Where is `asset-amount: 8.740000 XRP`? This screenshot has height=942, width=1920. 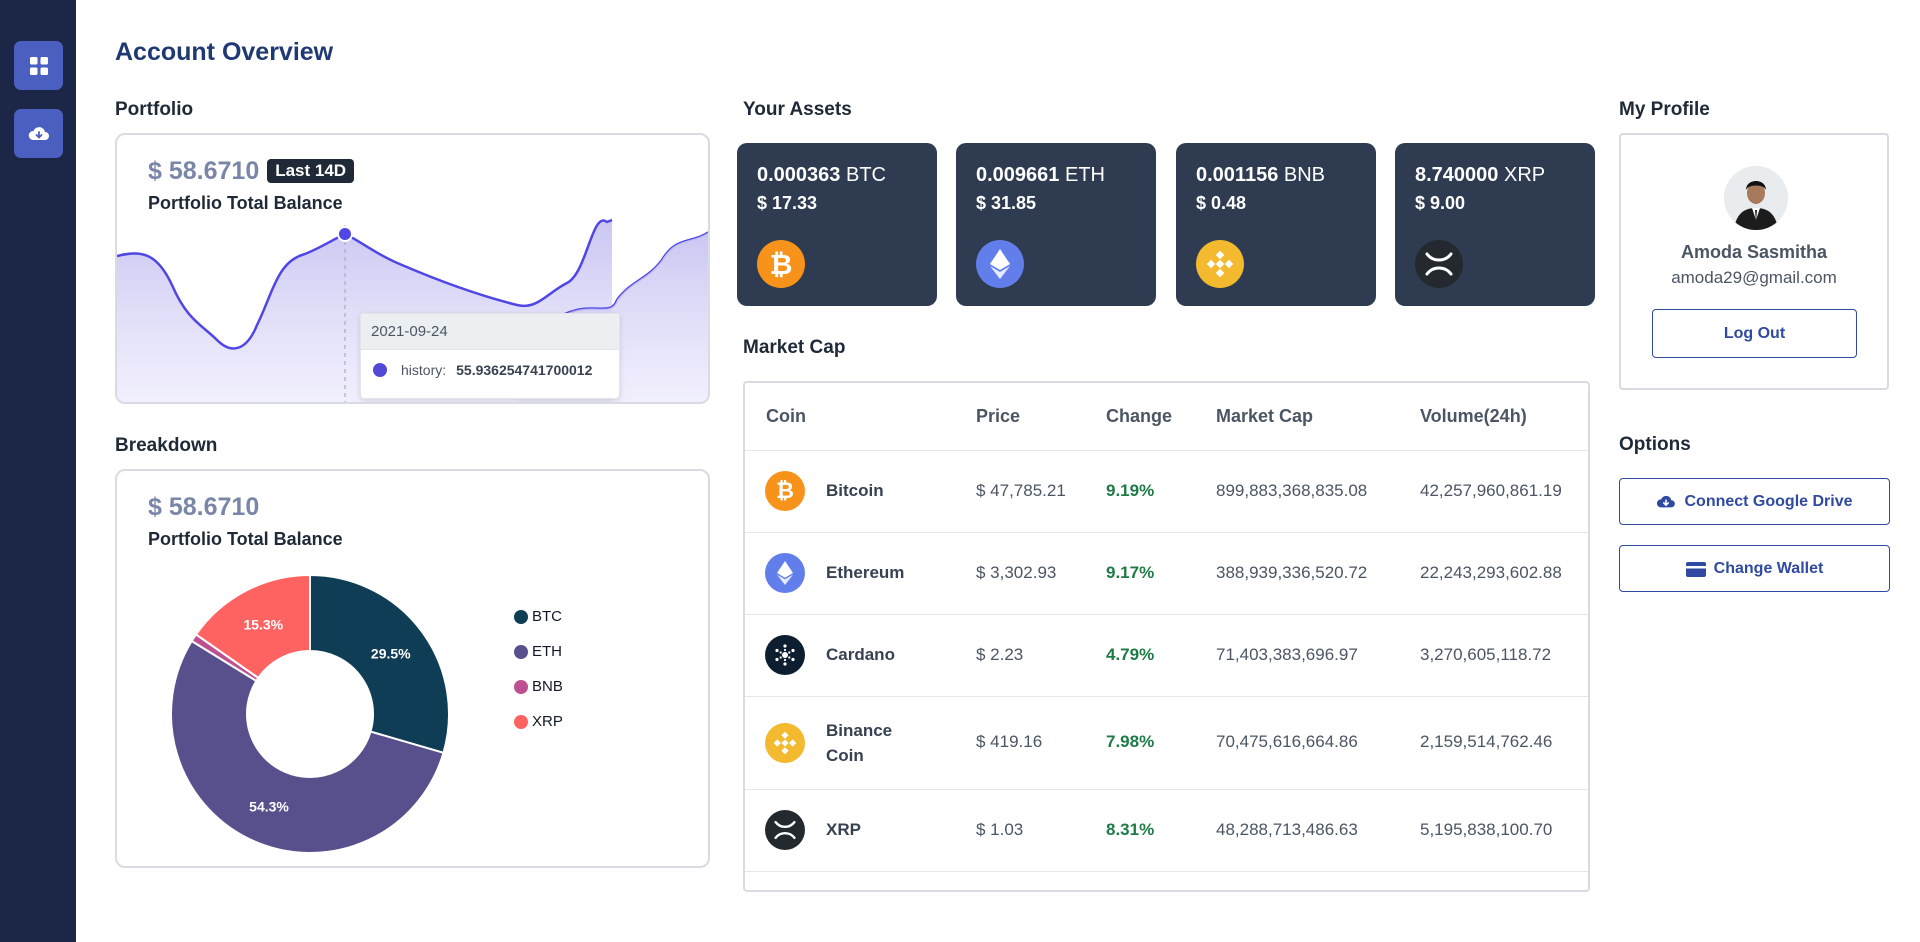 asset-amount: 8.740000 XRP is located at coordinates (1480, 175).